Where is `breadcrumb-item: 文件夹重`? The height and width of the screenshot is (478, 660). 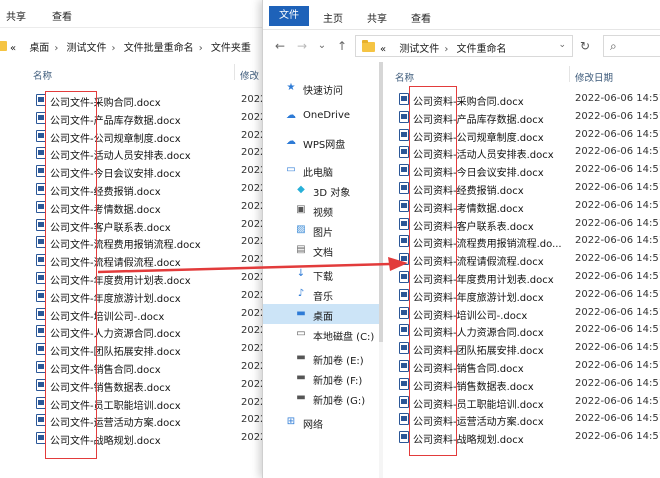 breadcrumb-item: 文件夹重 is located at coordinates (231, 48).